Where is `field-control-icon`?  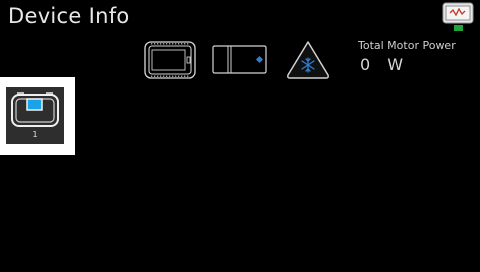 field-control-icon is located at coordinates (308, 60).